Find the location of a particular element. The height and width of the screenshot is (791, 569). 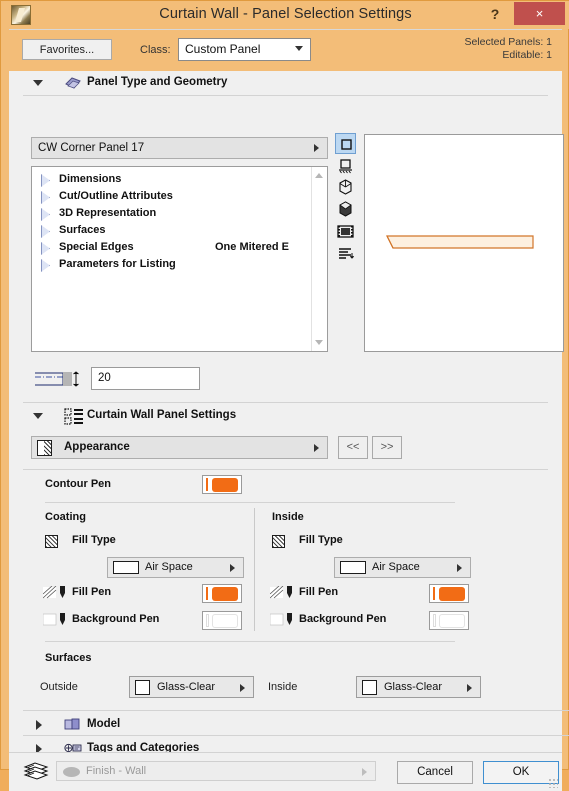

thickness-row: 20 is located at coordinates (181, 379).